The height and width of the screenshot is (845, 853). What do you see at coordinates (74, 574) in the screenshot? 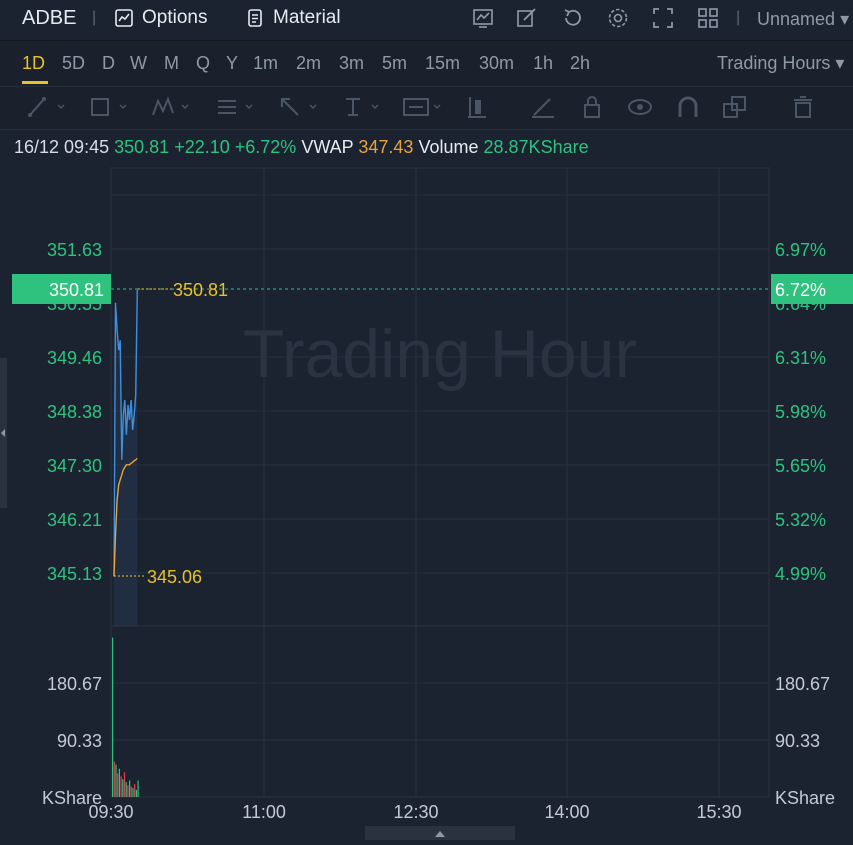
I see `price-tick-label: 345.13` at bounding box center [74, 574].